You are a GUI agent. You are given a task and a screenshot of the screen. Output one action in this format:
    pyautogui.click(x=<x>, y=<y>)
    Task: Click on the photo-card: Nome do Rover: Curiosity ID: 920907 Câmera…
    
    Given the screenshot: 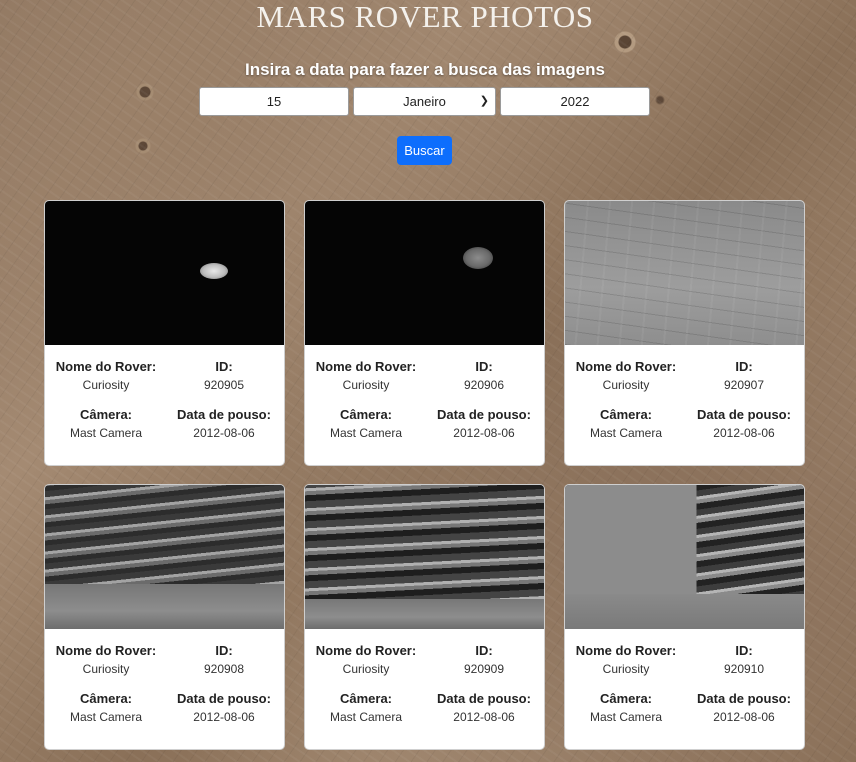 What is the action you would take?
    pyautogui.click(x=684, y=333)
    